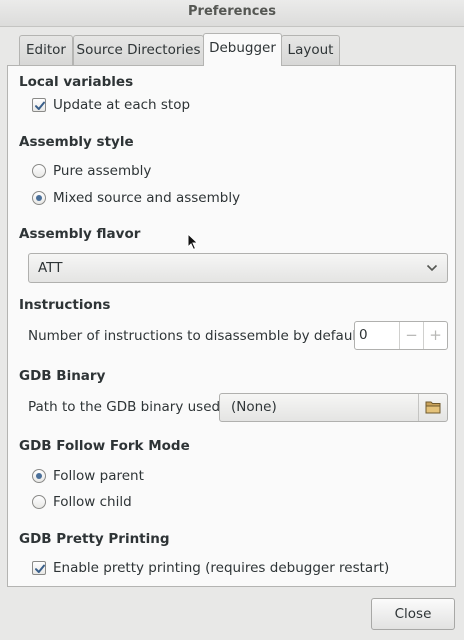 This screenshot has width=464, height=640. I want to click on follow-child-radio, so click(39, 502).